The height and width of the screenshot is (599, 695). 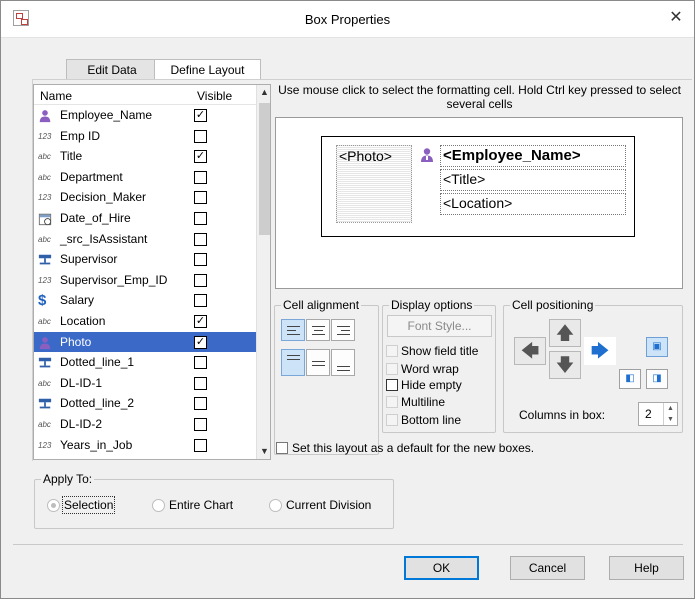 What do you see at coordinates (112, 69) in the screenshot?
I see `tab-edit-data: Edit Data` at bounding box center [112, 69].